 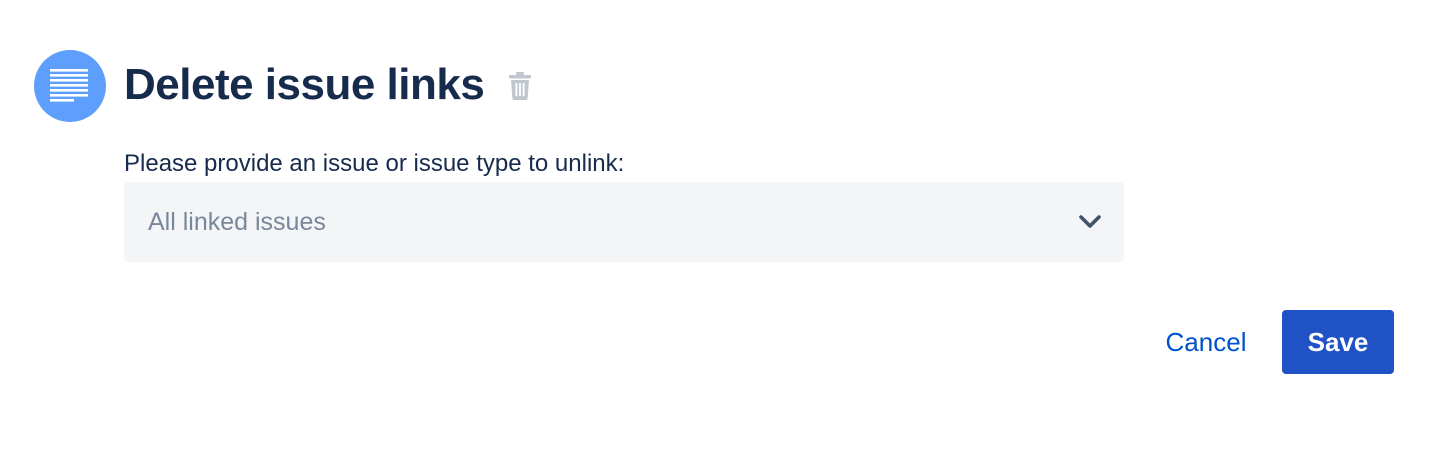 I want to click on delete-button, so click(x=520, y=86).